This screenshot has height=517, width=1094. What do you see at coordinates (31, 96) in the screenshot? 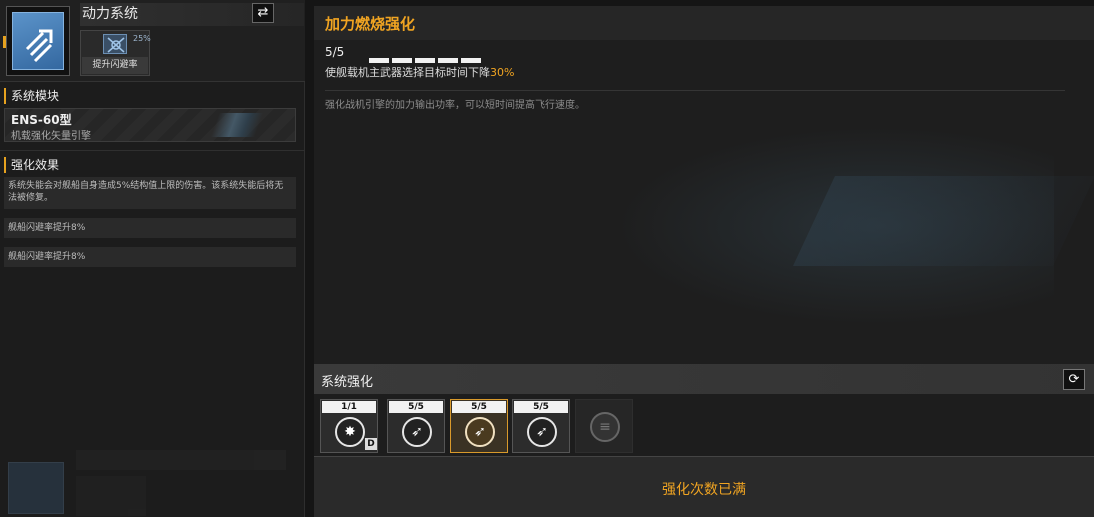
I see `module-heading: 系统模块` at bounding box center [31, 96].